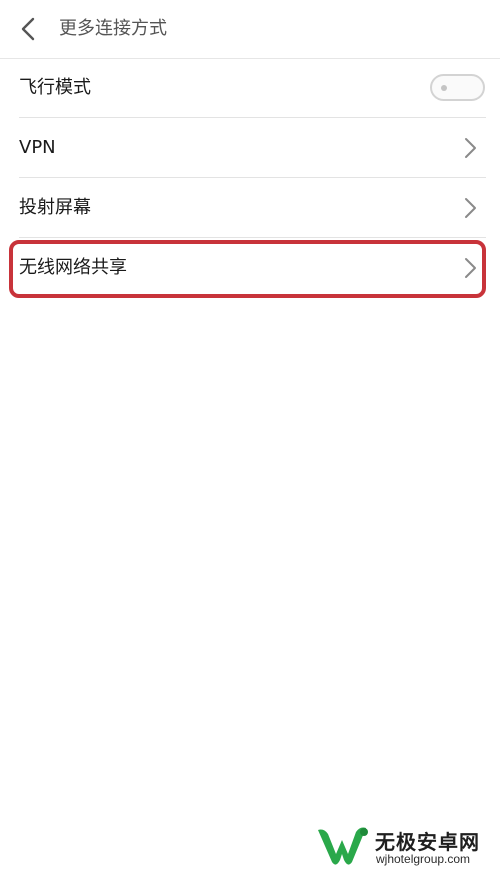 The image size is (500, 871). Describe the element at coordinates (73, 267) in the screenshot. I see `row-label: 无线网络共享` at that location.